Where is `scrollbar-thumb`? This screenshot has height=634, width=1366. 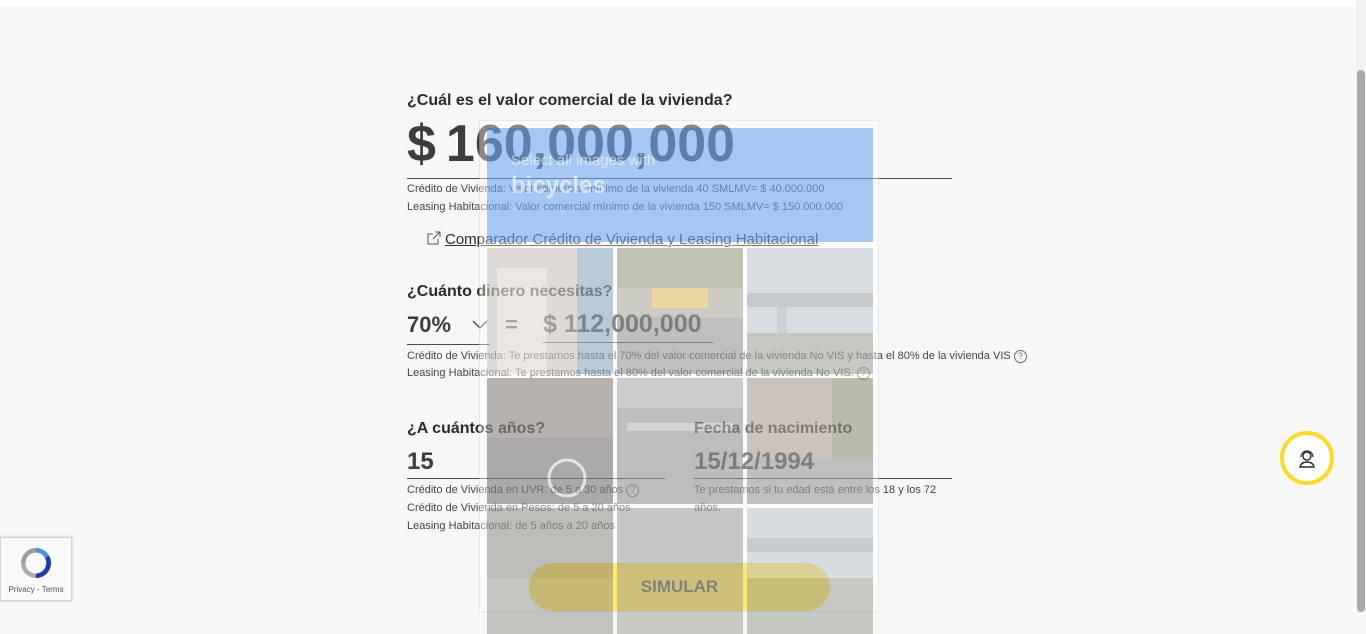 scrollbar-thumb is located at coordinates (1361, 341).